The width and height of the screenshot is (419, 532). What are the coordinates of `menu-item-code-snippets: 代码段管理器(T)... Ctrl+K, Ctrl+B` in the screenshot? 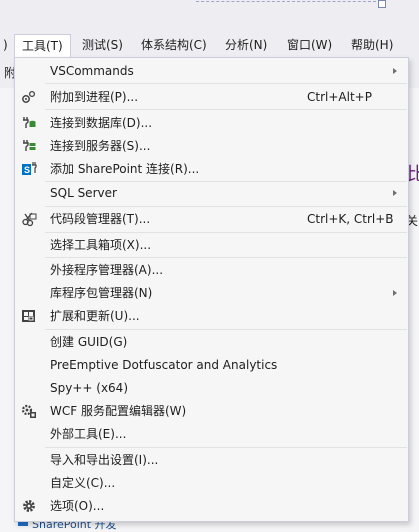 It's located at (211, 219).